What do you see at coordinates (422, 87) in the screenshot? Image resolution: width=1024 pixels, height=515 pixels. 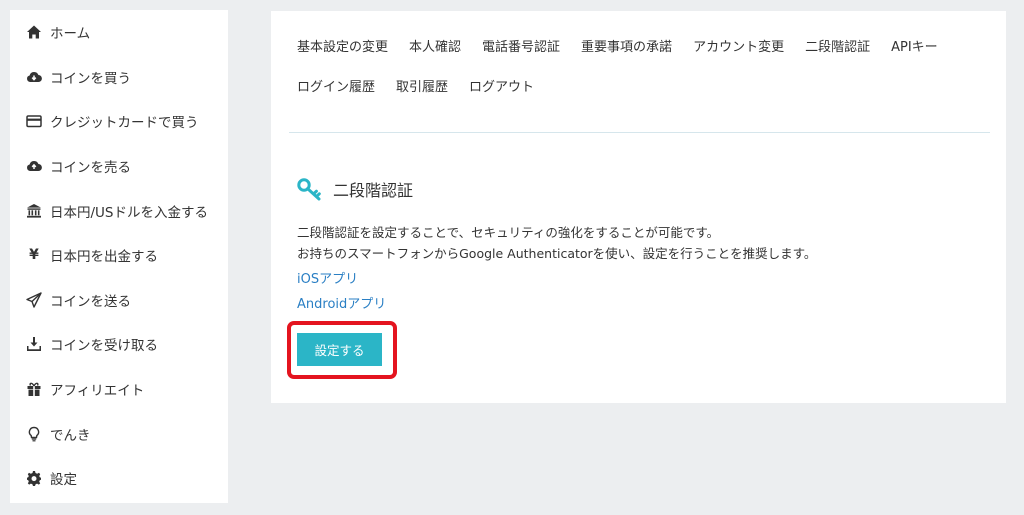 I see `tab-trade-history: 取引履歴` at bounding box center [422, 87].